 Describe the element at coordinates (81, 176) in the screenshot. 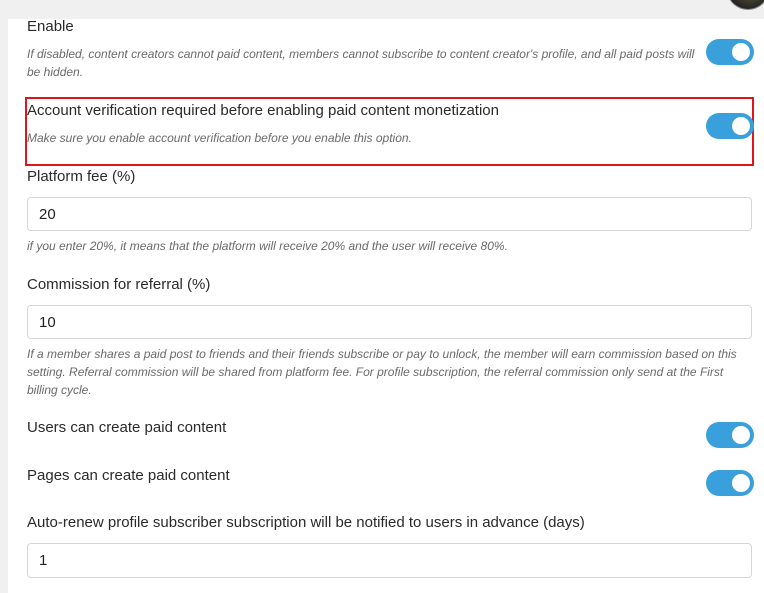

I see `platform-fee-label: Platform fee (%)` at that location.